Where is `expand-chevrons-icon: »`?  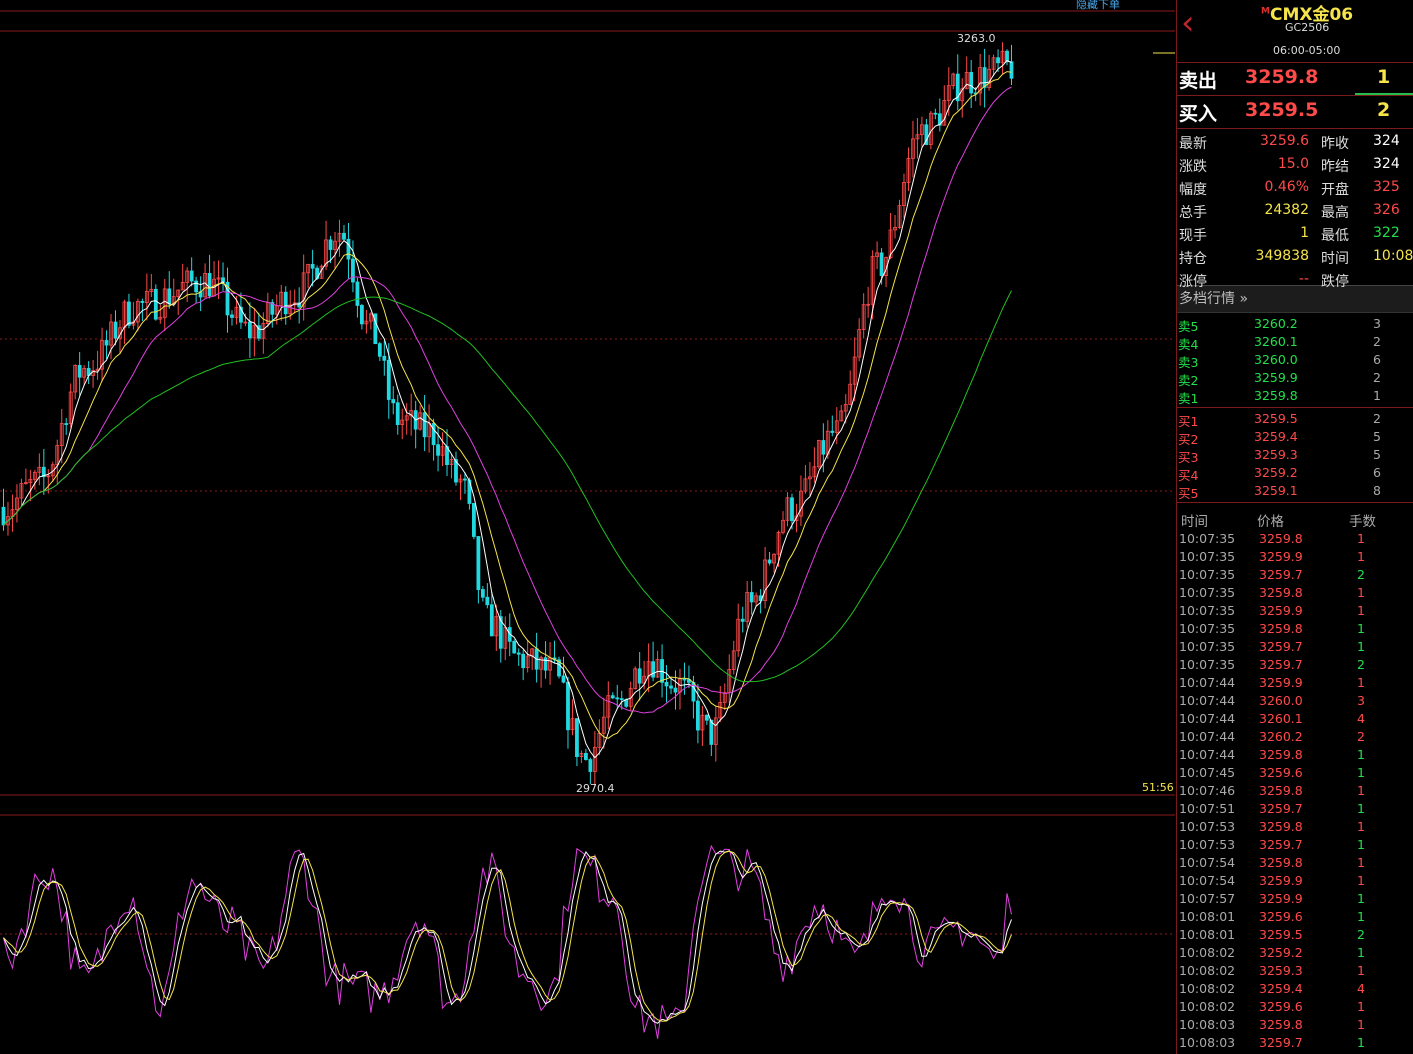
expand-chevrons-icon: » is located at coordinates (1243, 299).